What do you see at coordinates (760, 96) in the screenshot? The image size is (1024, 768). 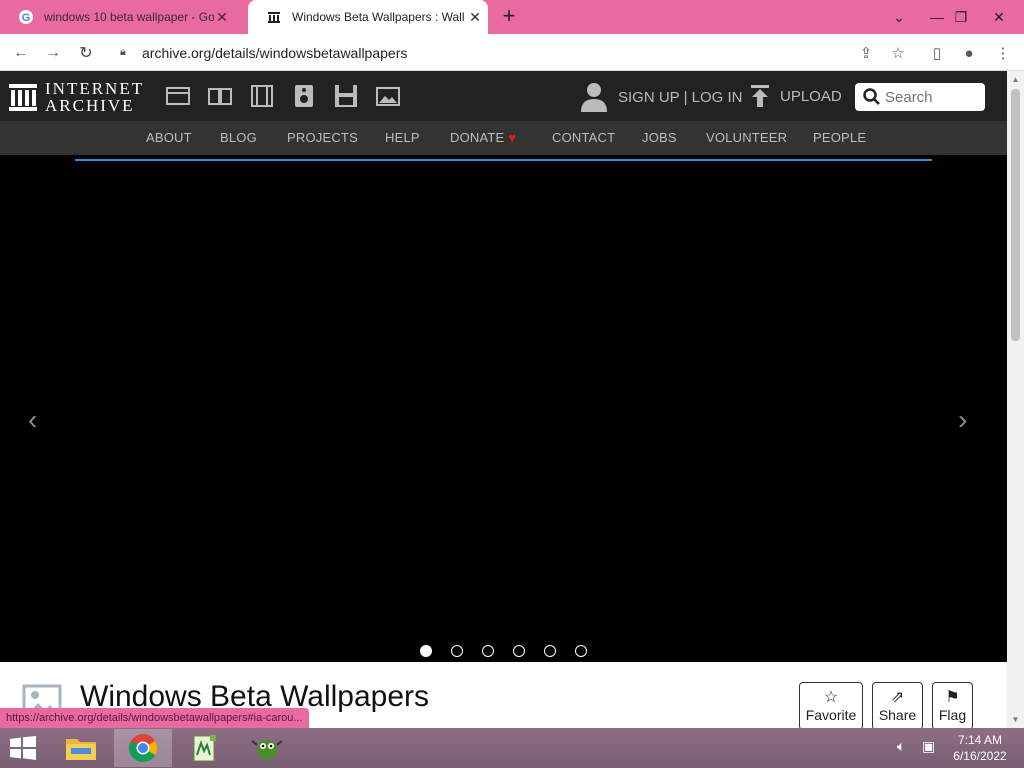 I see `upload-arrow-icon` at bounding box center [760, 96].